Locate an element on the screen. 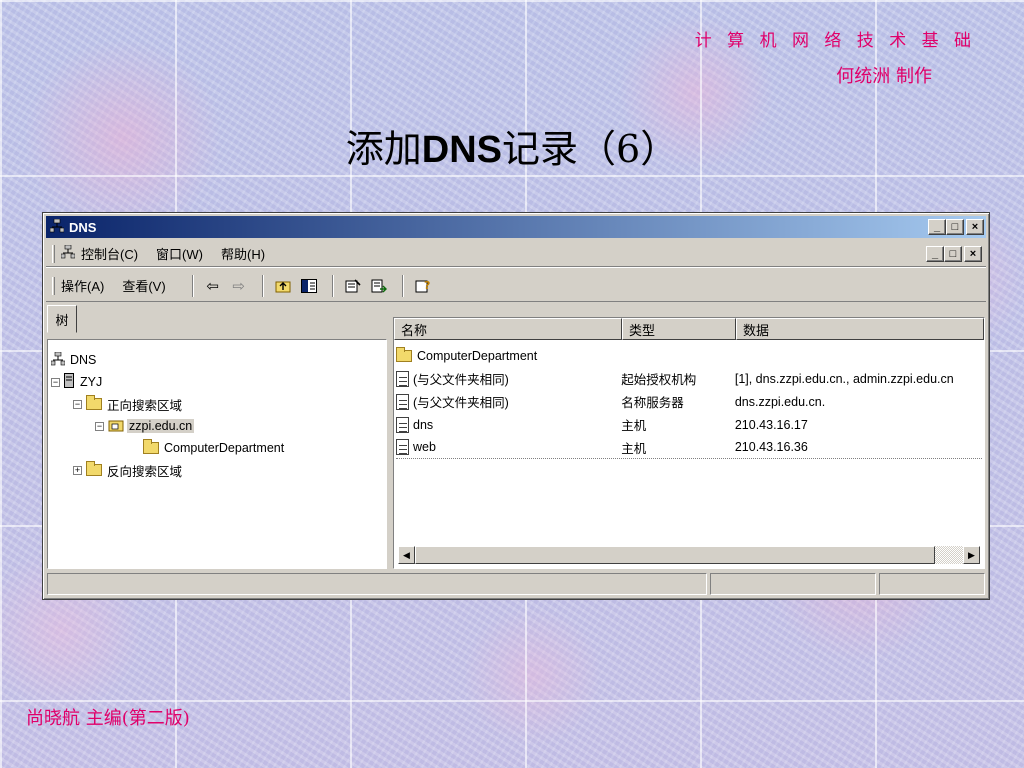  tree-label-forward-zones: 正向搜索区域 is located at coordinates (145, 405).